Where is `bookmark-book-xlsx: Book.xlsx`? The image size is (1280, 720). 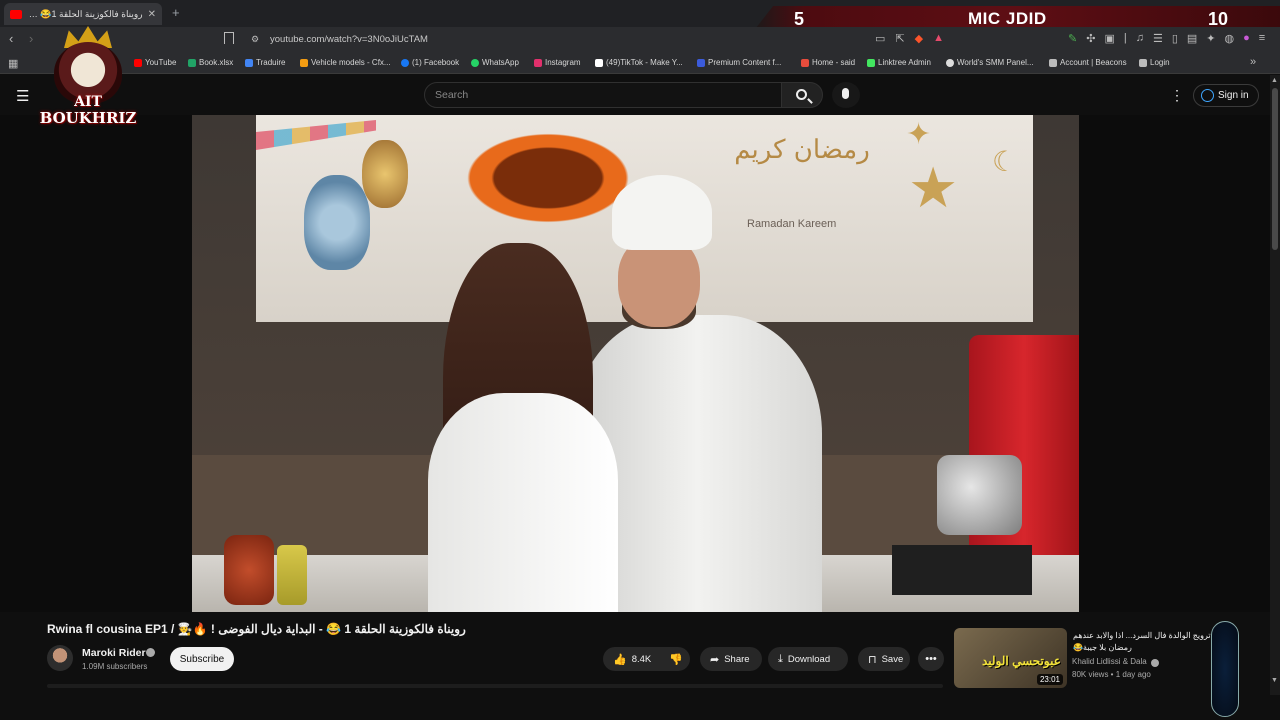
bookmark-book-xlsx: Book.xlsx is located at coordinates (210, 62).